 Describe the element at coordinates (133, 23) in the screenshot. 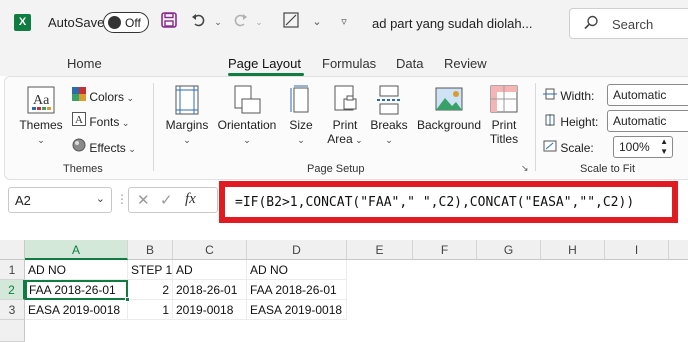

I see `autosave-state: Off` at that location.